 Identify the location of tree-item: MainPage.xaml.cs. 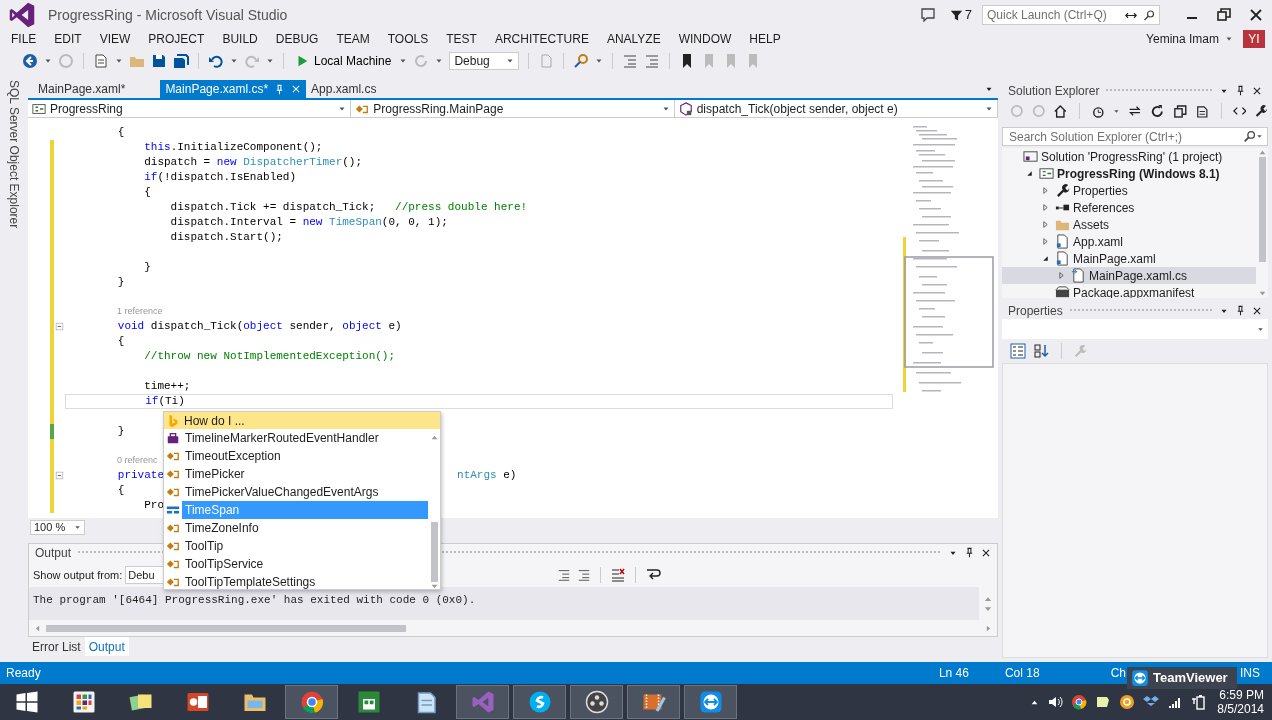
(1129, 275).